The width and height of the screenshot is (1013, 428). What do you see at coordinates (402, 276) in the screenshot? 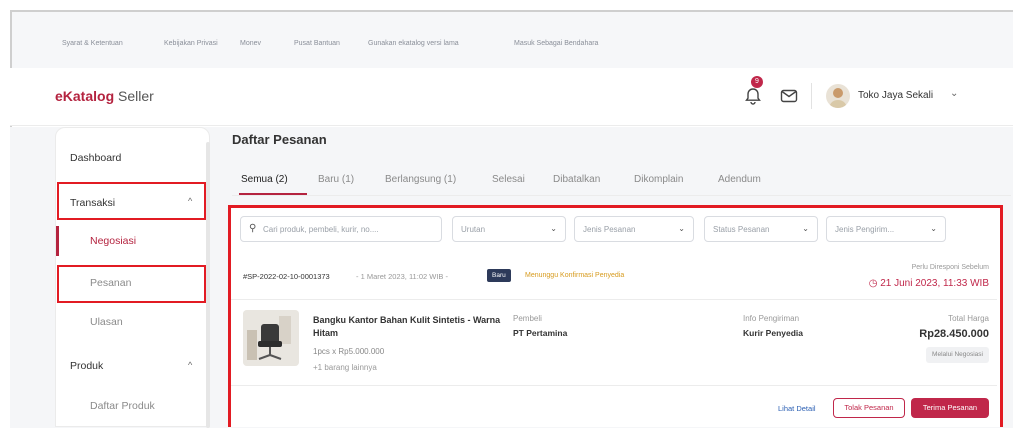
I see `order-date: - 1 Maret 2023, 11:02 WIB -` at bounding box center [402, 276].